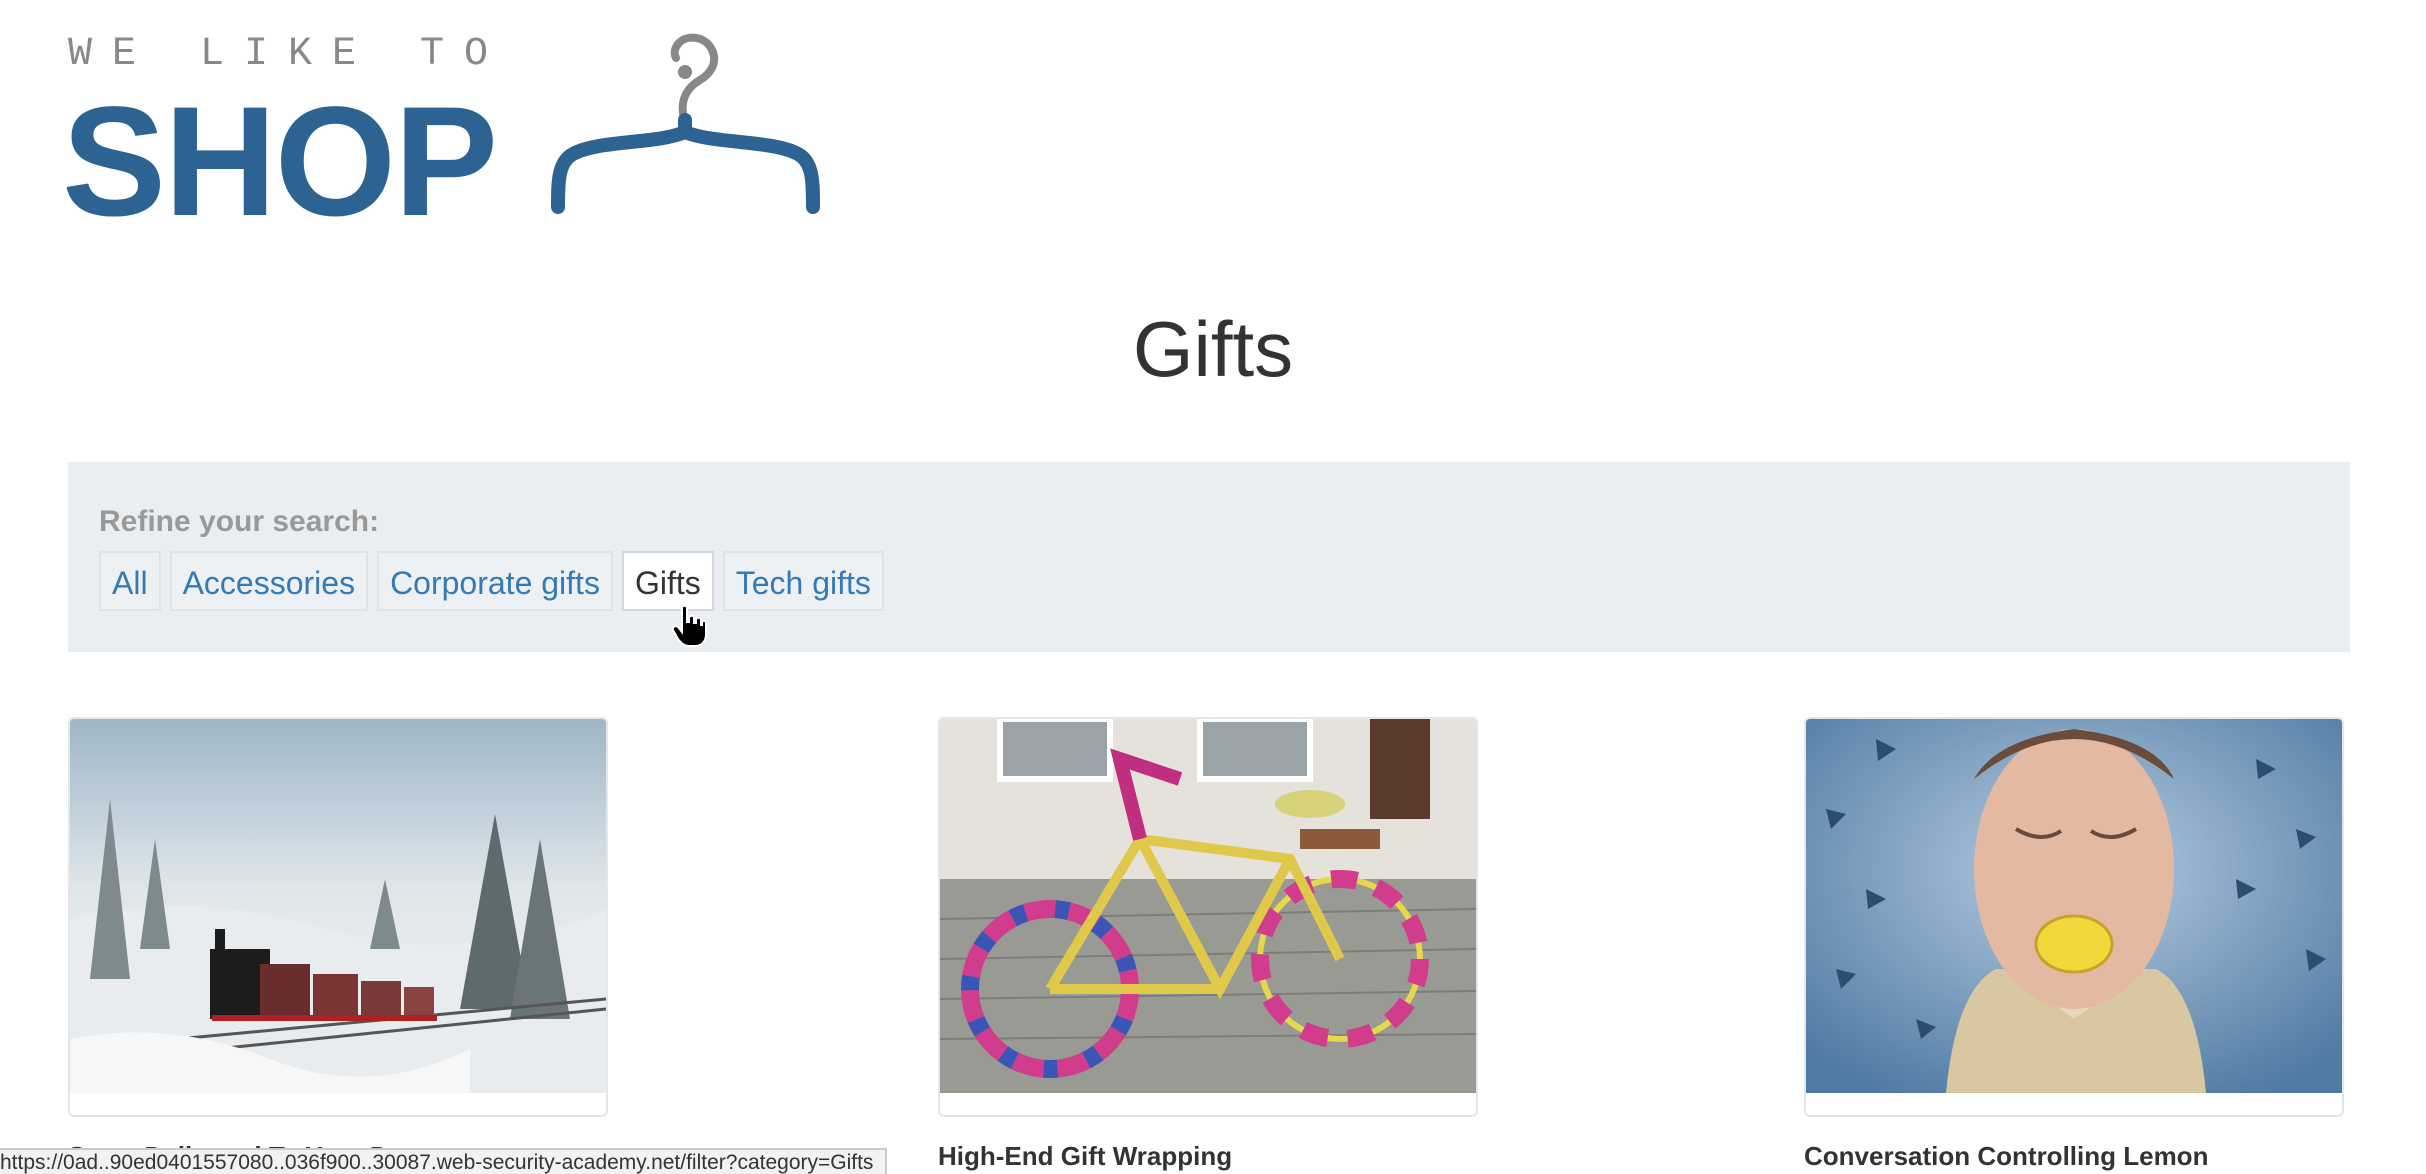  I want to click on yarn-bombed-bicycle-image, so click(1208, 906).